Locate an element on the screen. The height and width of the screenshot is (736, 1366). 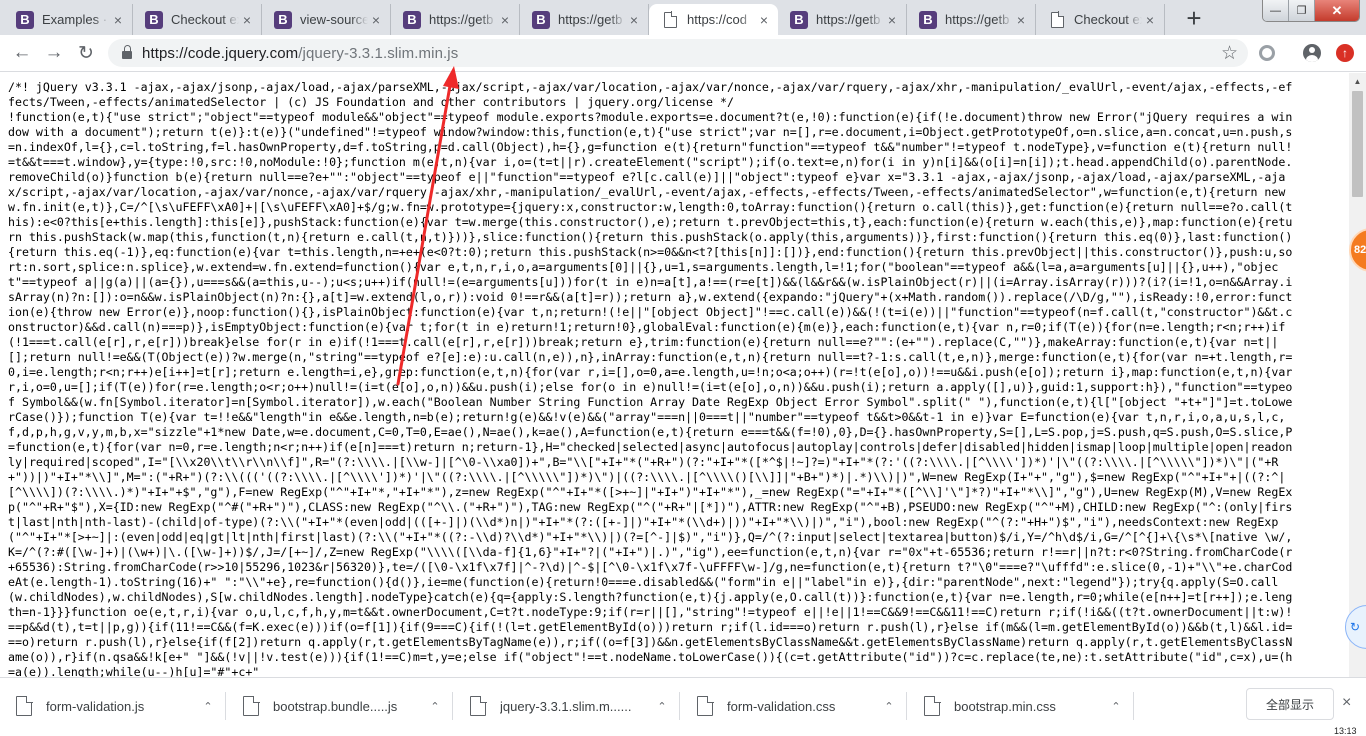
window-close-button: ✕ is located at coordinates (1337, 10).